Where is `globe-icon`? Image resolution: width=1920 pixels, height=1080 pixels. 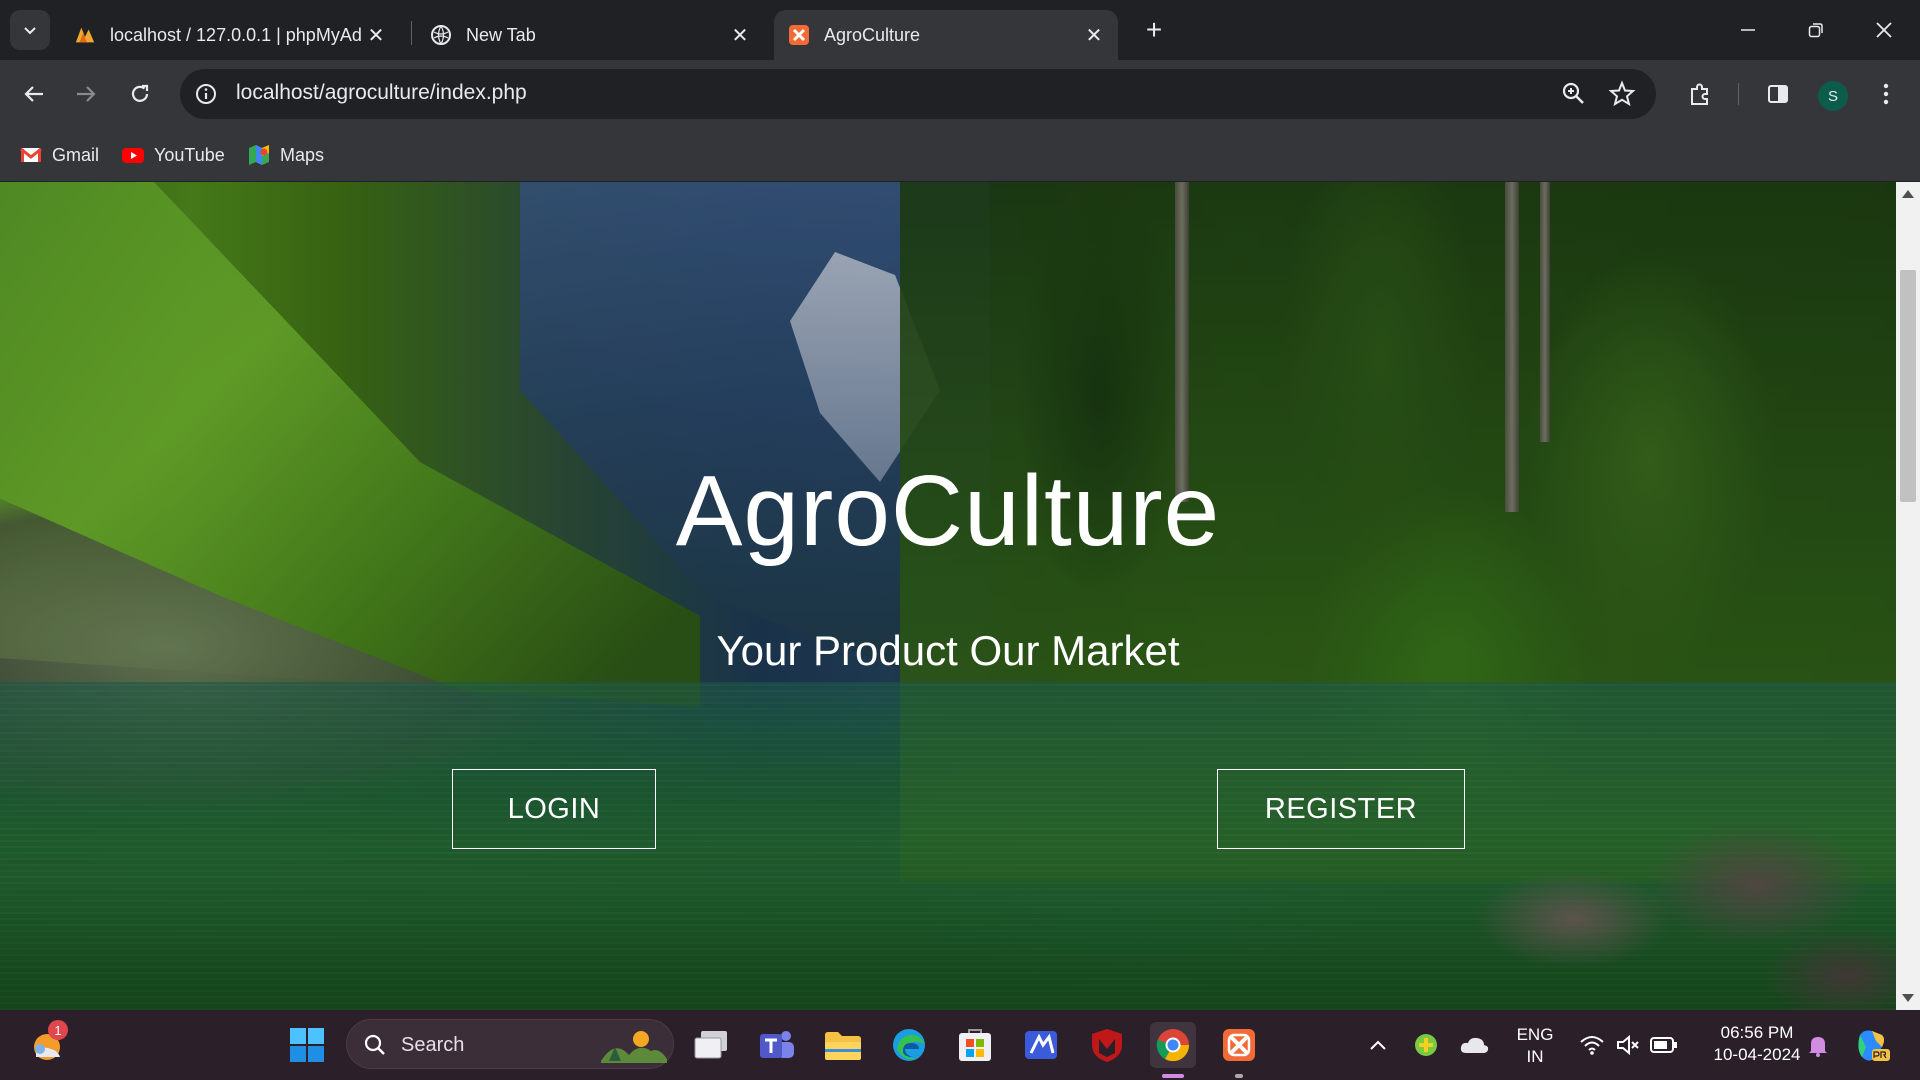
globe-icon is located at coordinates (441, 35).